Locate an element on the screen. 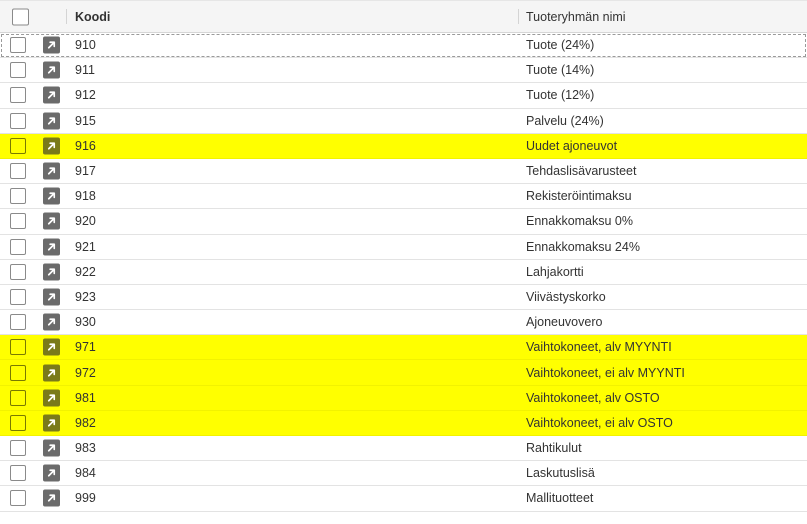  cell-group-name: Ennakkomaksu 0% is located at coordinates (580, 221).